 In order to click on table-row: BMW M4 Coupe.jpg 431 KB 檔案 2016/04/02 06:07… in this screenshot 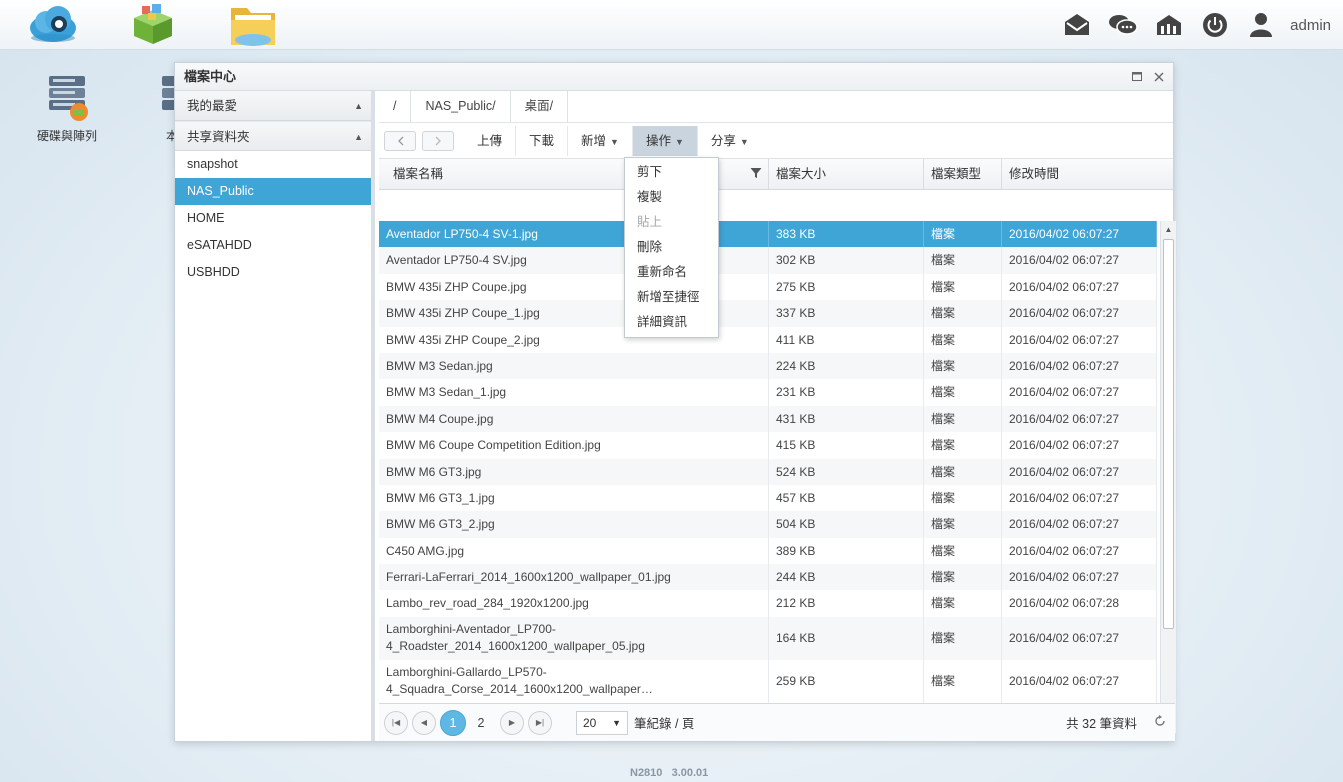, I will do `click(768, 419)`.